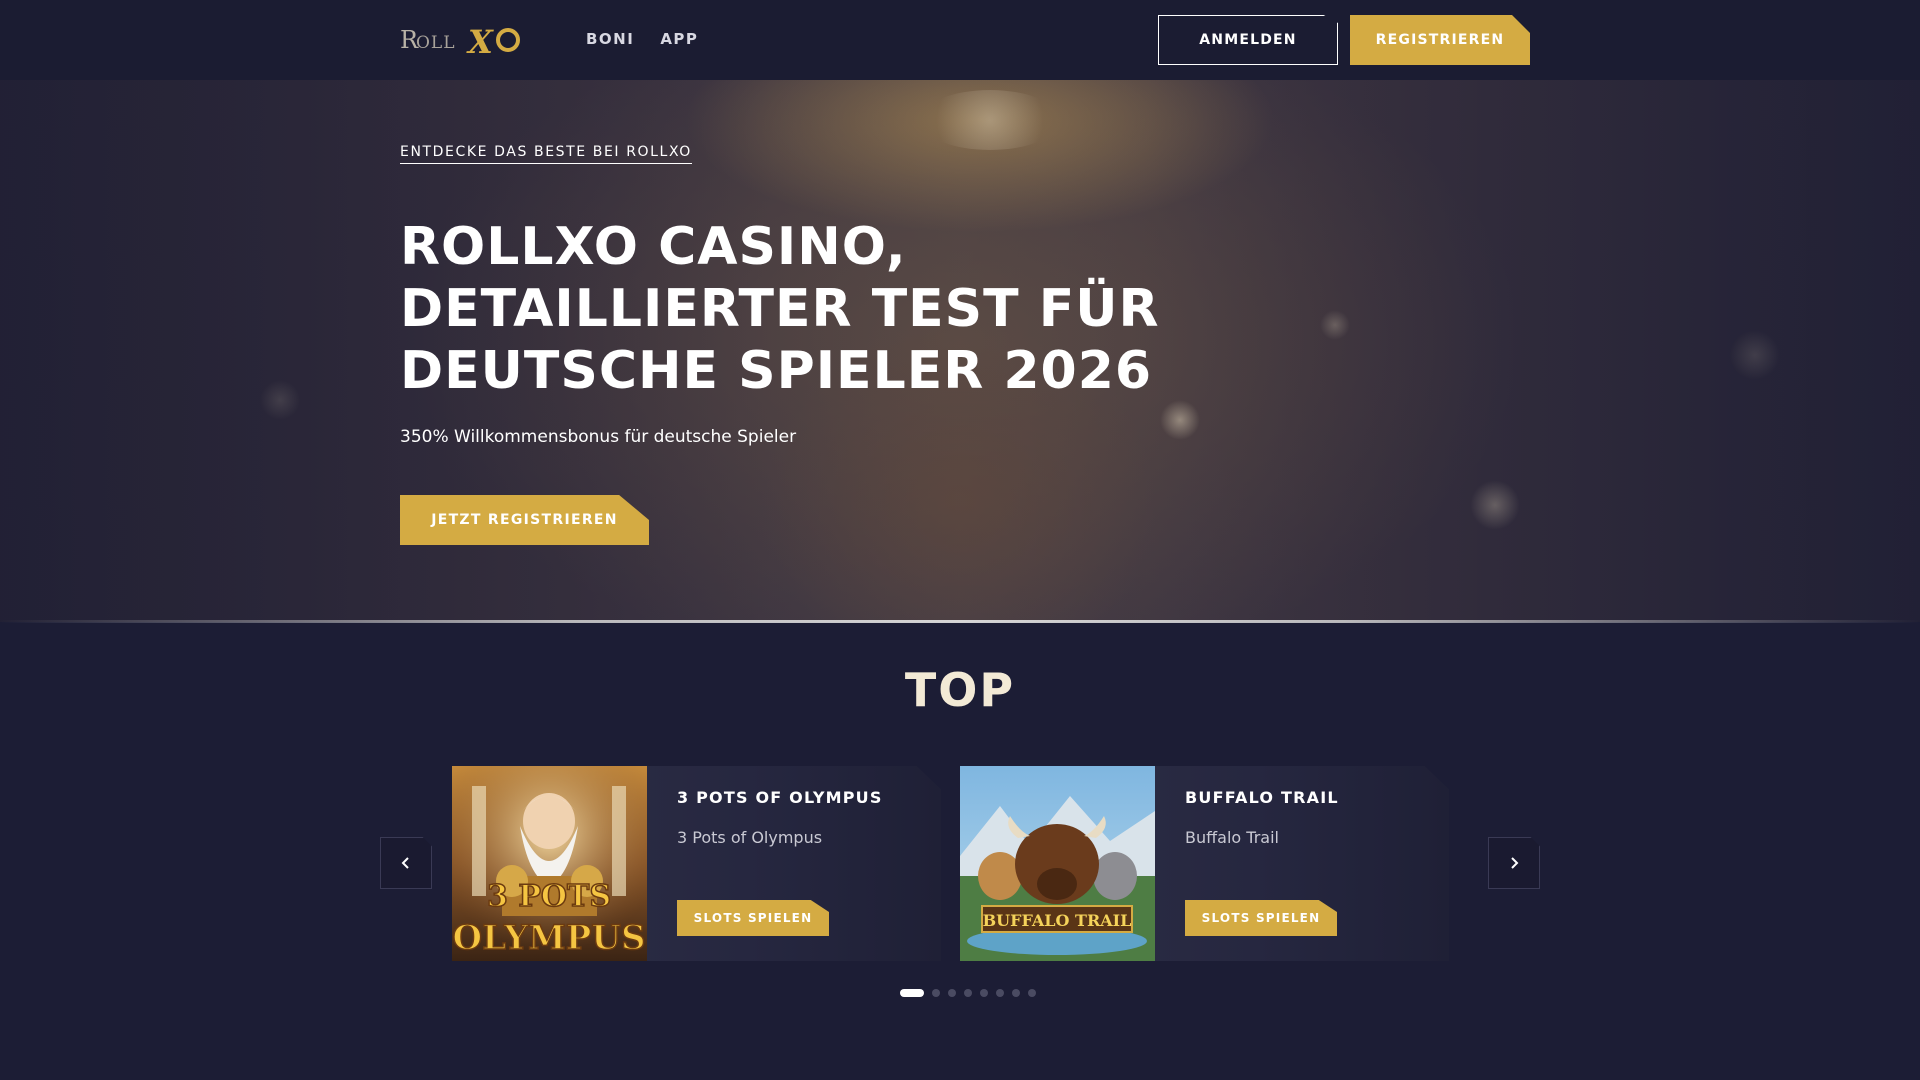 This screenshot has height=1080, width=1920. Describe the element at coordinates (679, 39) in the screenshot. I see `nav-link-app: APP` at that location.